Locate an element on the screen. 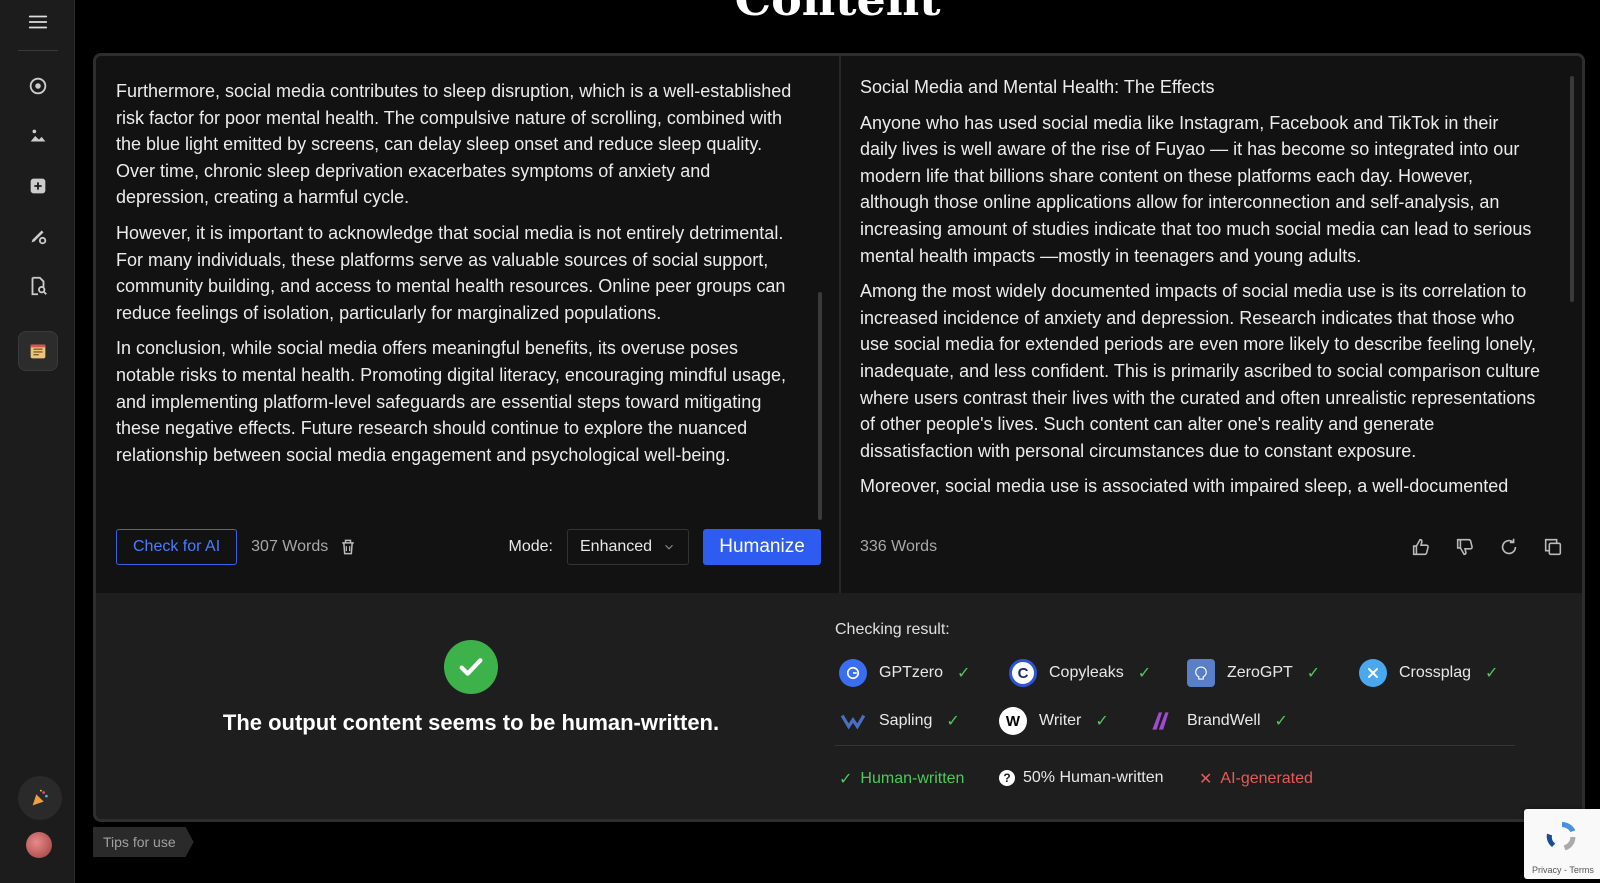 Image resolution: width=1600 pixels, height=883 pixels. humanizer-icon is located at coordinates (38, 351).